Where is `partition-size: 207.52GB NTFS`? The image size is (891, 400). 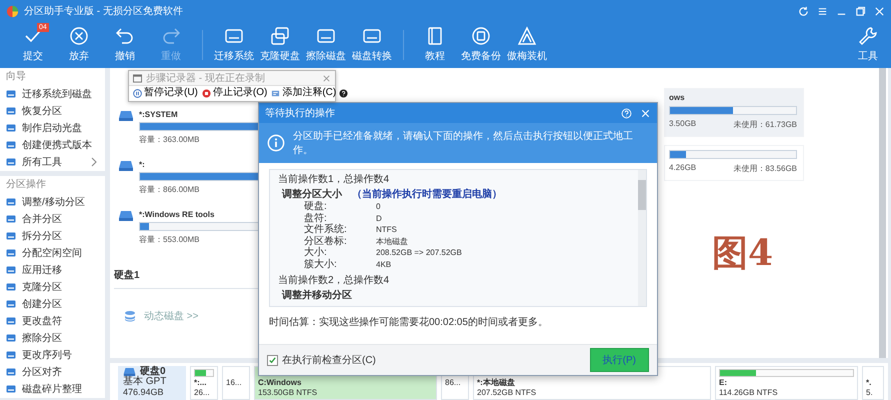 partition-size: 207.52GB NTFS is located at coordinates (507, 392).